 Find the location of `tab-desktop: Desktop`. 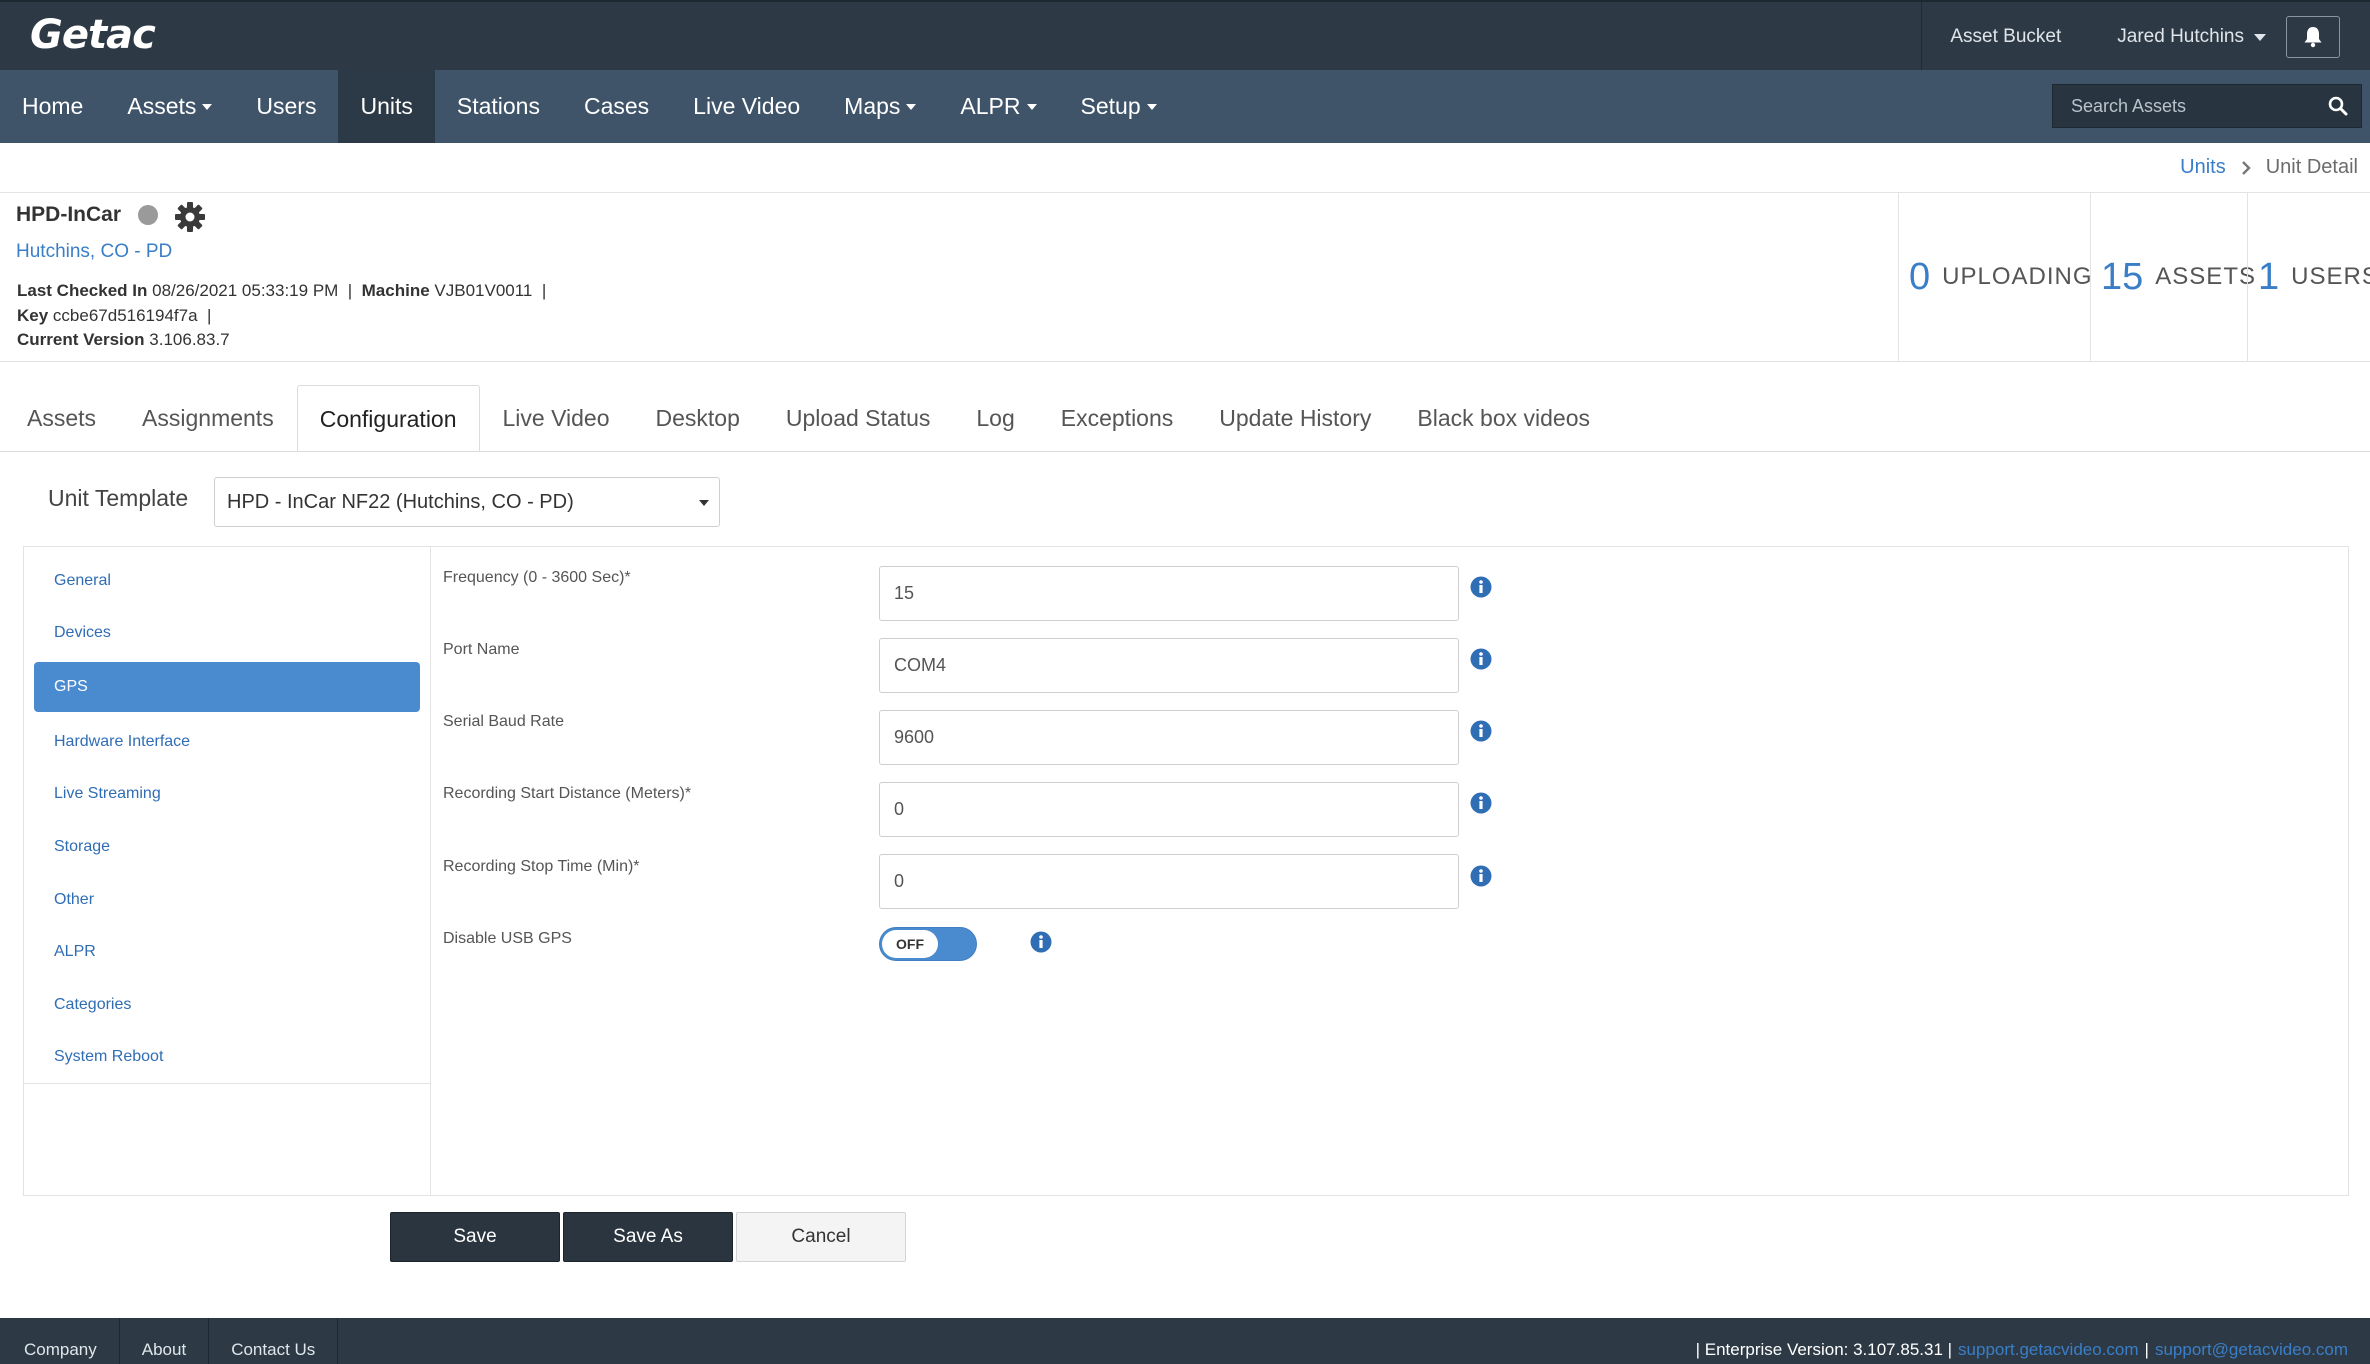

tab-desktop: Desktop is located at coordinates (698, 418).